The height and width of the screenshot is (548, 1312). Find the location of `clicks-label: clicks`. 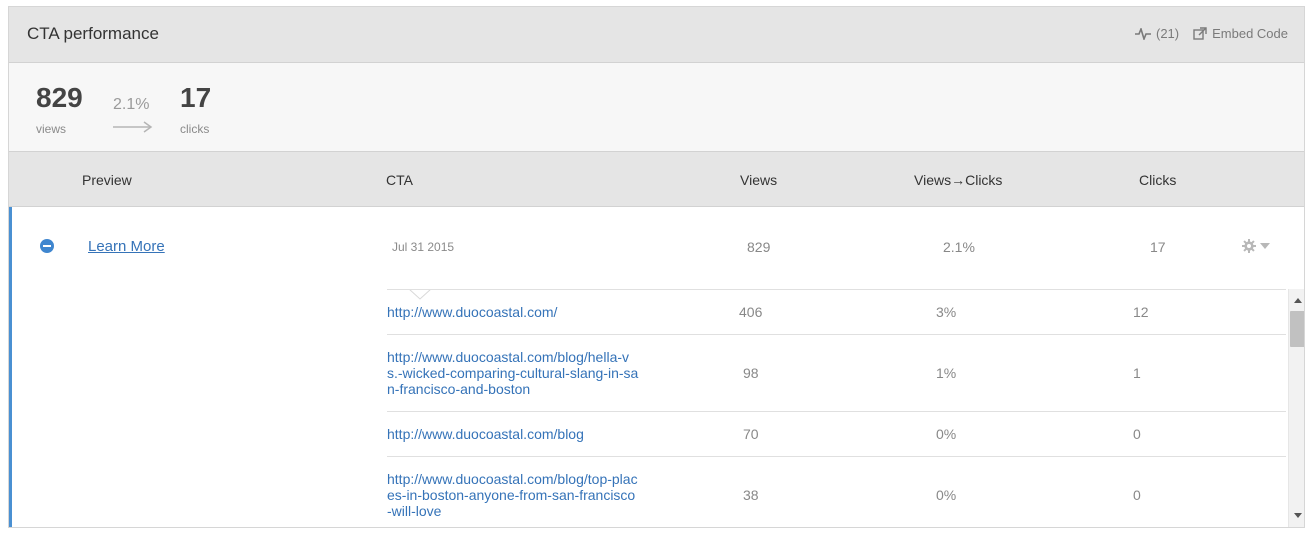

clicks-label: clicks is located at coordinates (195, 129).